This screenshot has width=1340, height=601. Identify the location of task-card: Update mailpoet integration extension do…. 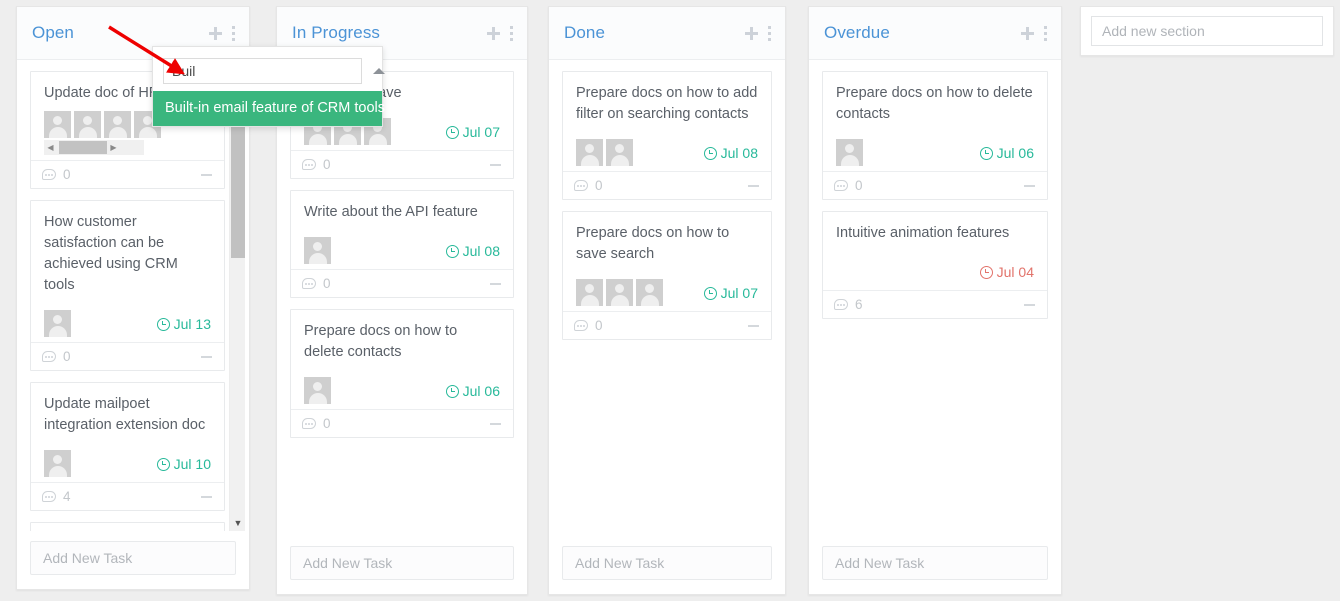
(127, 446).